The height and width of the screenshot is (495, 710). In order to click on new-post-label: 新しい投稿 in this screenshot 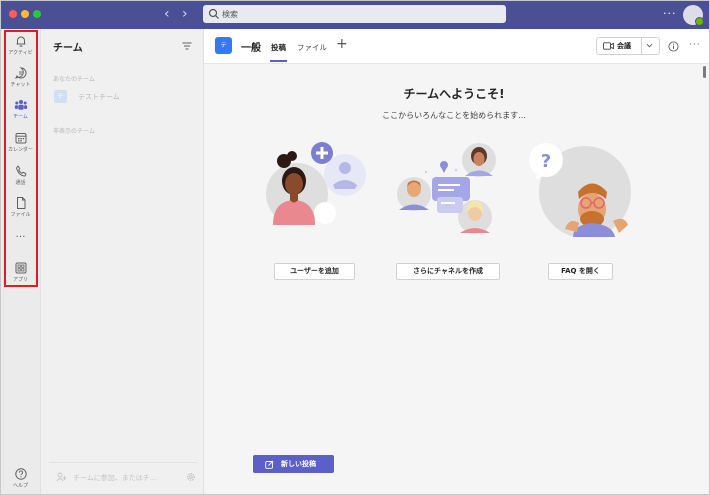, I will do `click(298, 464)`.